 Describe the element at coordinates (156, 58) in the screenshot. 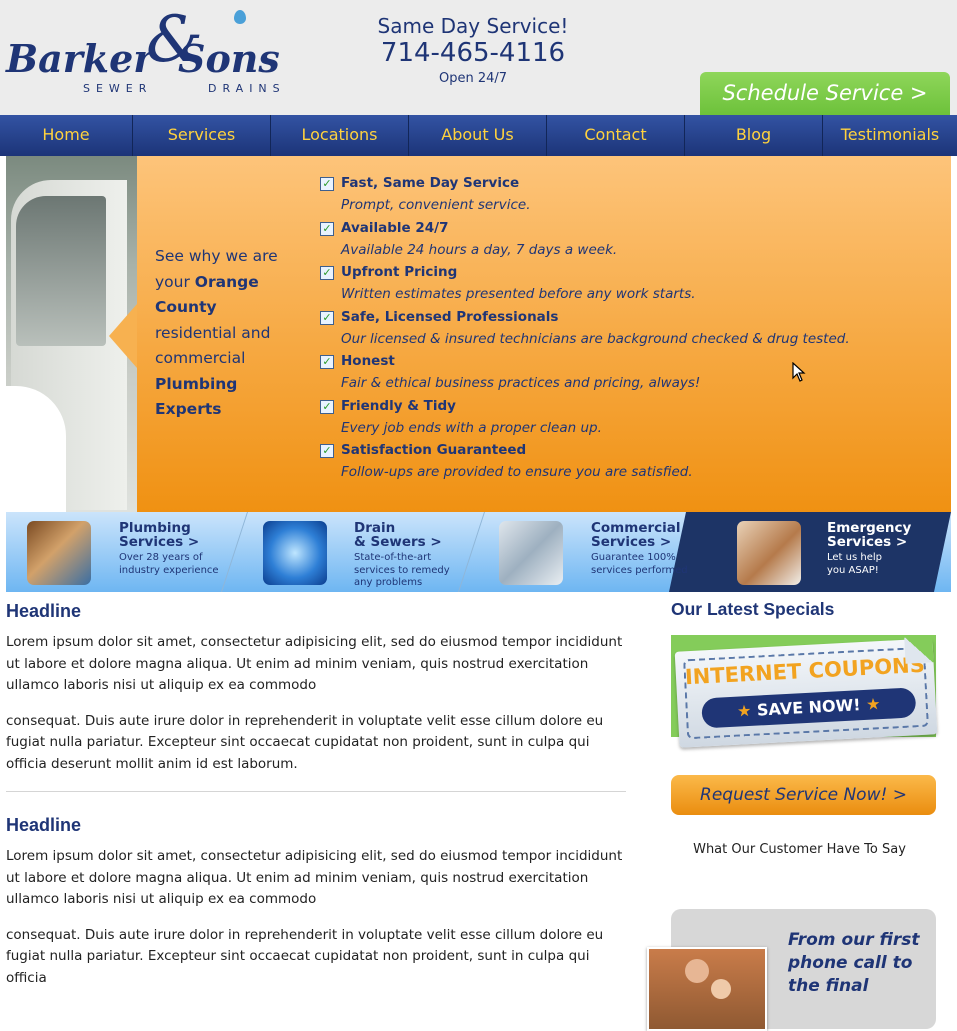

I see `brand-logo: Barker & Sons SEWER DRAINS` at that location.